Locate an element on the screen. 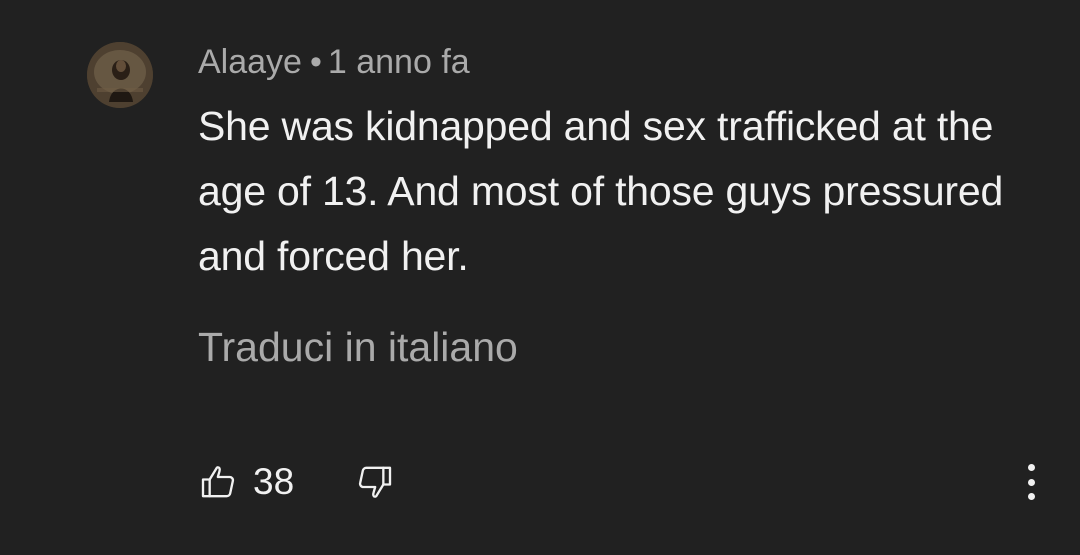 The image size is (1080, 555). avatar is located at coordinates (120, 75).